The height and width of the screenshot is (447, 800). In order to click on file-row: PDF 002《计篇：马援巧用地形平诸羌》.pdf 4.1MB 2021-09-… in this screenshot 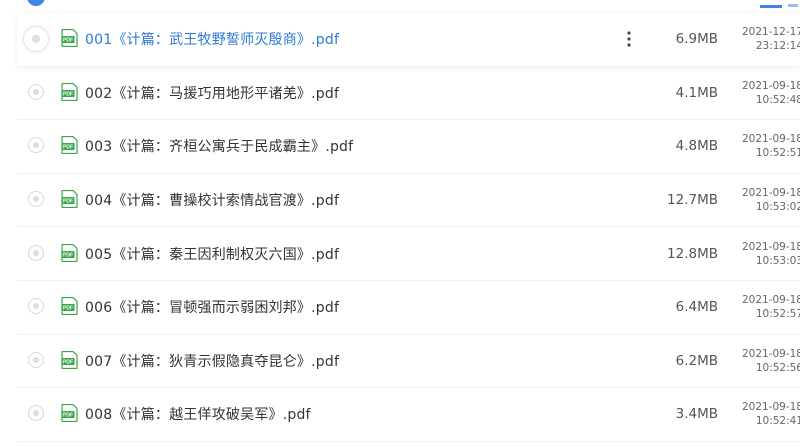, I will do `click(408, 94)`.